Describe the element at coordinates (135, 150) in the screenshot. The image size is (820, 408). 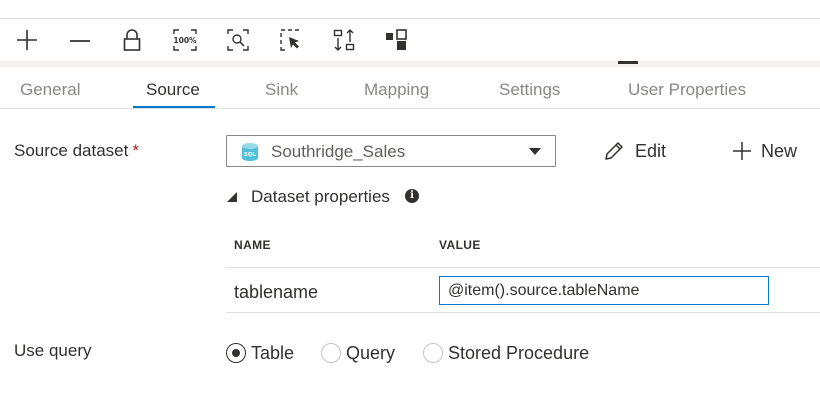
I see `required-marker: *` at that location.